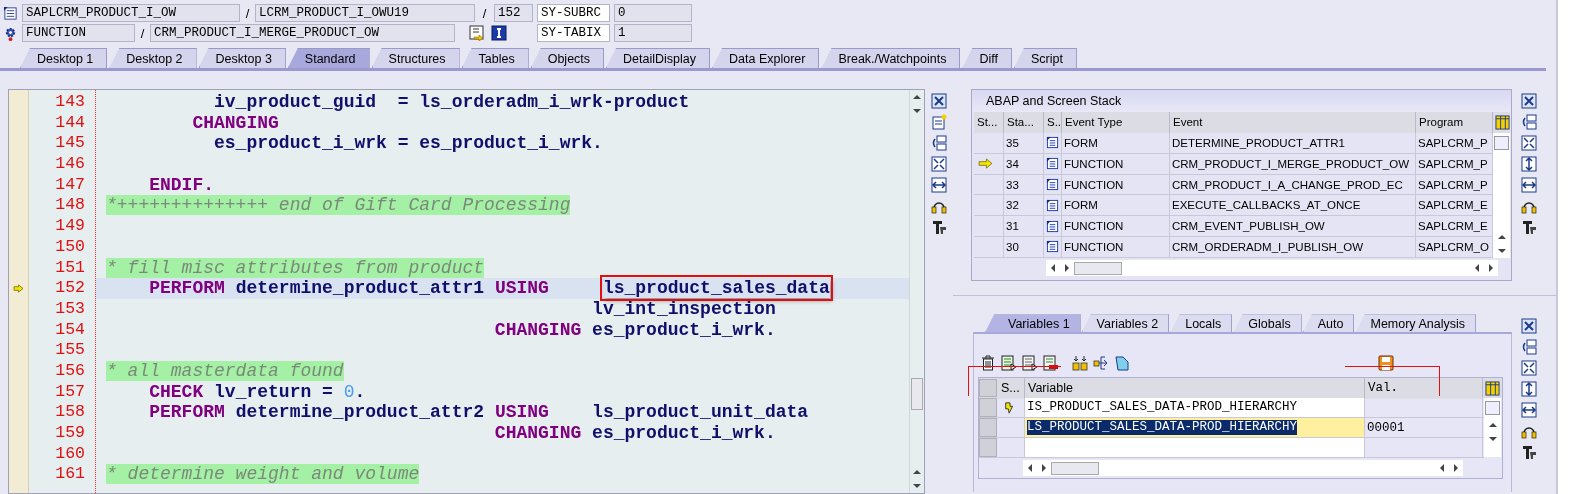 The width and height of the screenshot is (1583, 494). Describe the element at coordinates (1195, 448) in the screenshot. I see `empty-cell` at that location.